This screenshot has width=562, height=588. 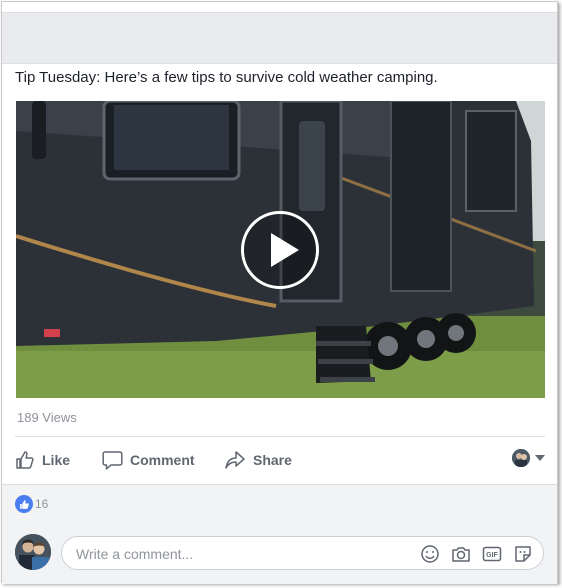 I want to click on play-icon, so click(x=285, y=250).